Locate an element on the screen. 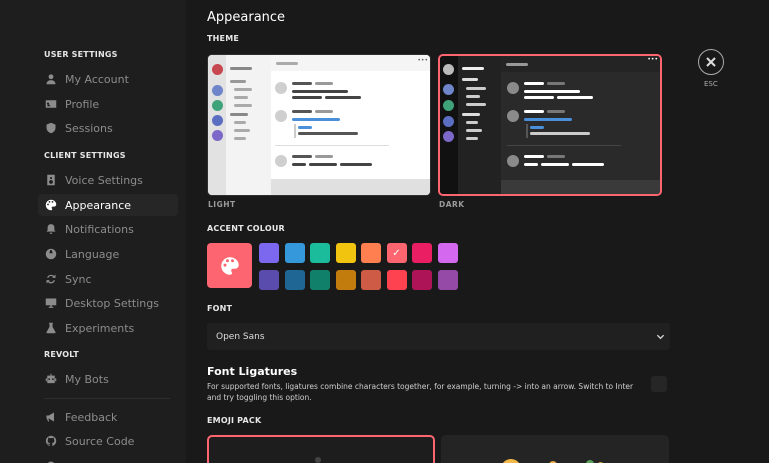 The height and width of the screenshot is (463, 769). sidebar-item-voice-settings: Voice Settings is located at coordinates (108, 180).